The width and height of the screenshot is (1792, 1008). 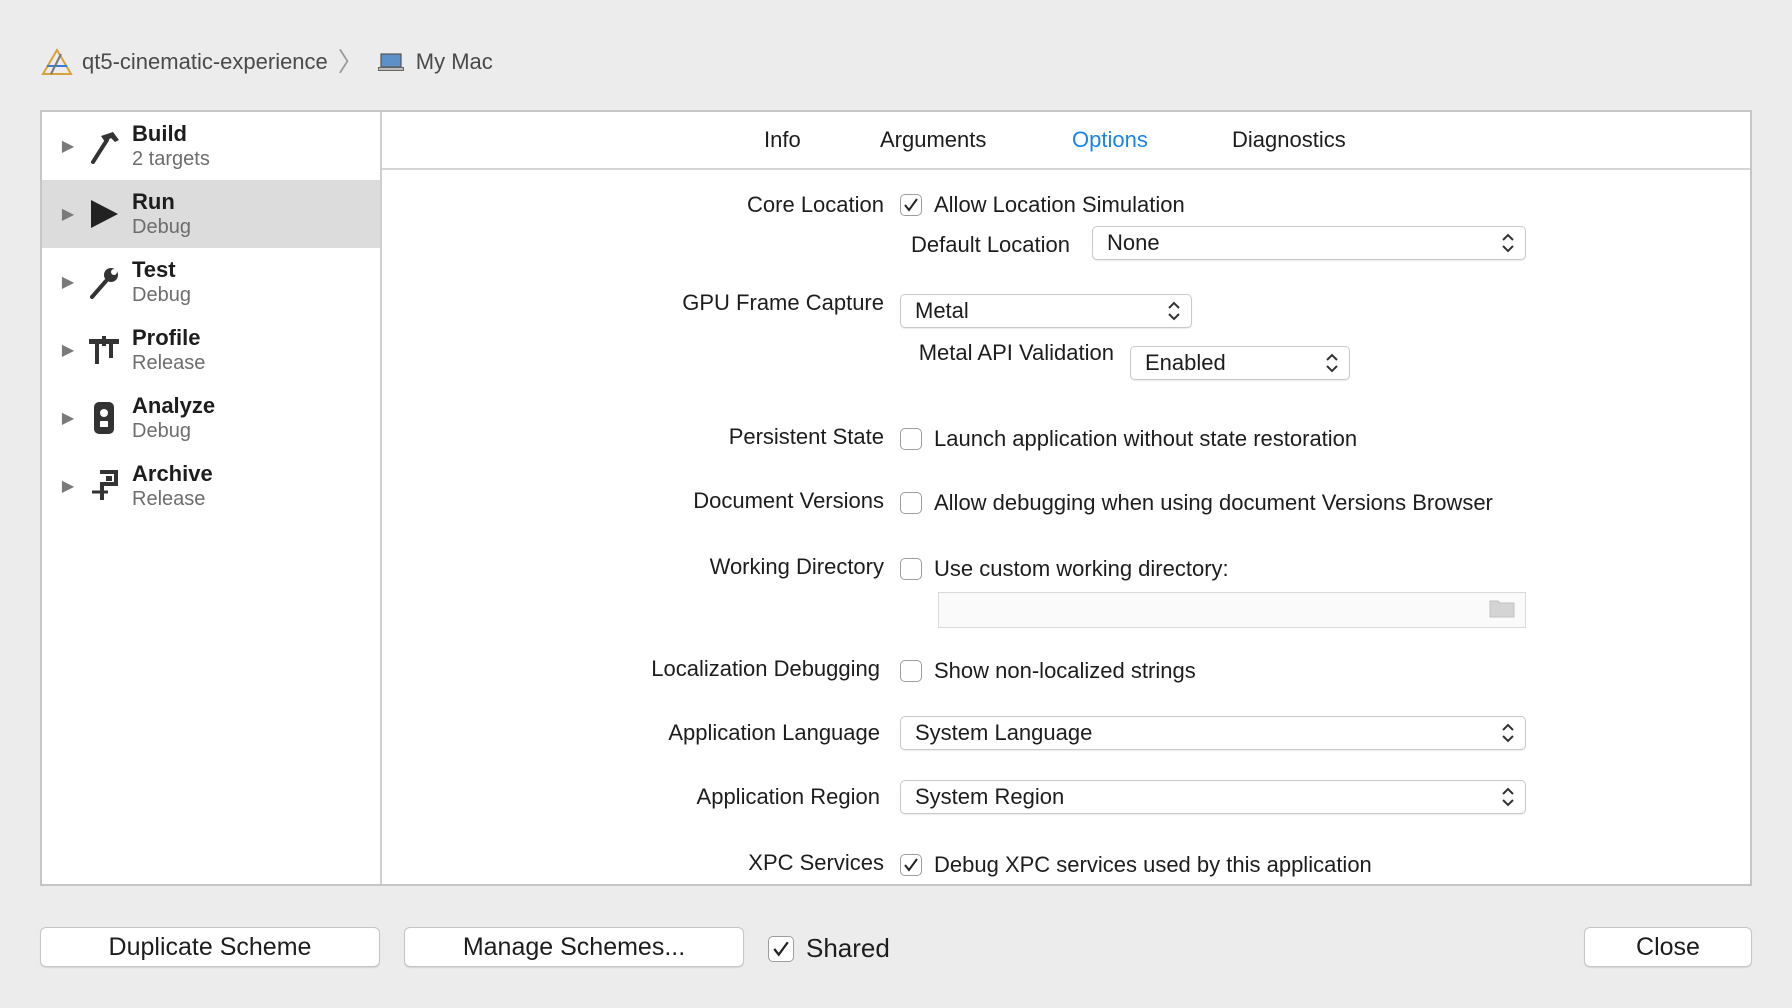 What do you see at coordinates (781, 948) in the screenshot?
I see `shared-checkbox` at bounding box center [781, 948].